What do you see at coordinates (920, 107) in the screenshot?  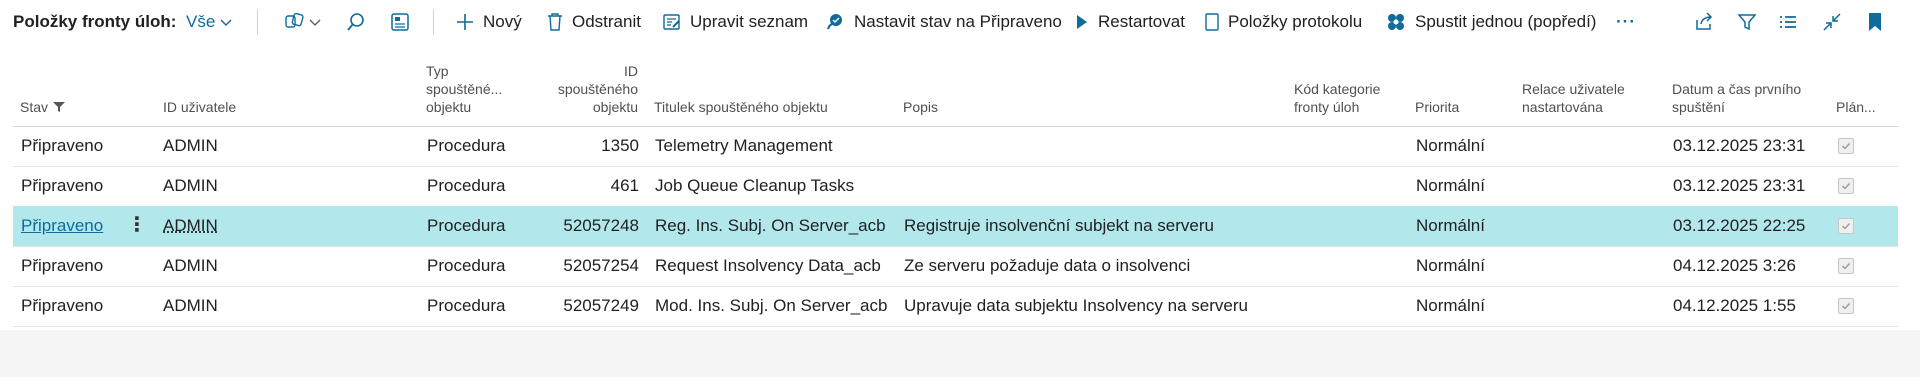 I see `col-description: Popis` at bounding box center [920, 107].